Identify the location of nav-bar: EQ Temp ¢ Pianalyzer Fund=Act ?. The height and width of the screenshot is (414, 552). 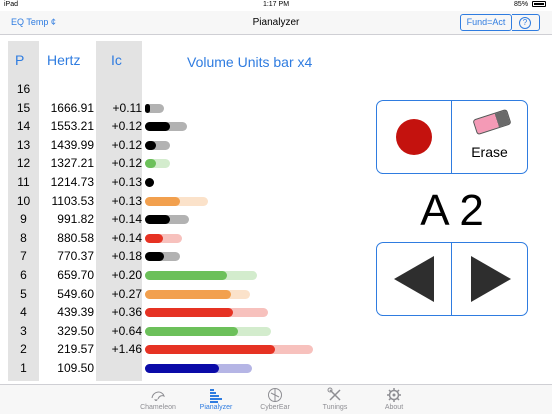
(276, 23).